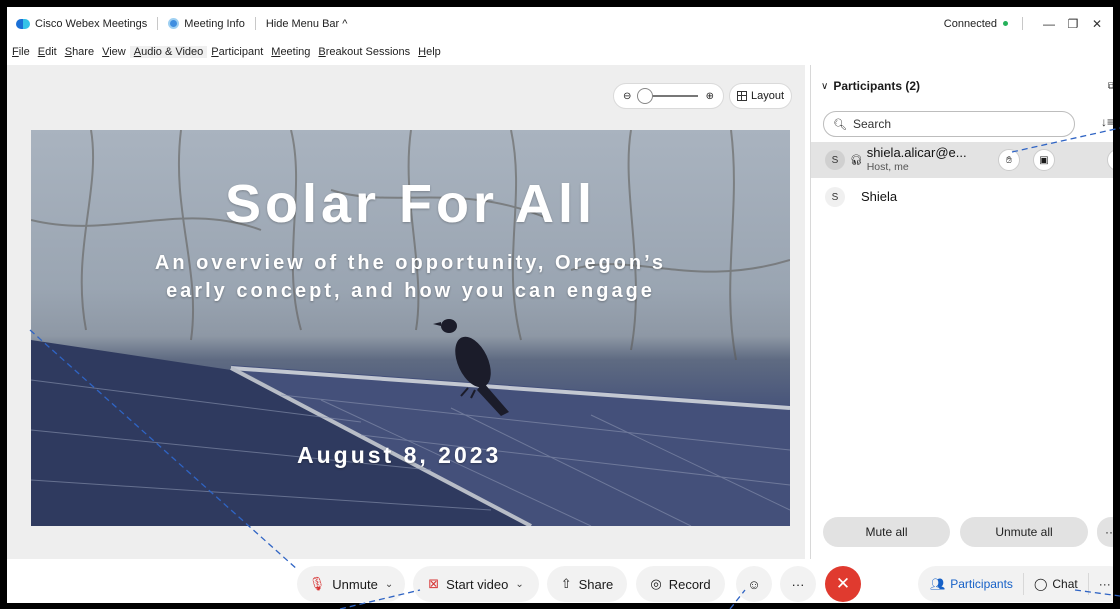 The height and width of the screenshot is (609, 1120). Describe the element at coordinates (962, 86) in the screenshot. I see `participants-panel-header: ∨ Participants (2) ⧉ ✕` at that location.